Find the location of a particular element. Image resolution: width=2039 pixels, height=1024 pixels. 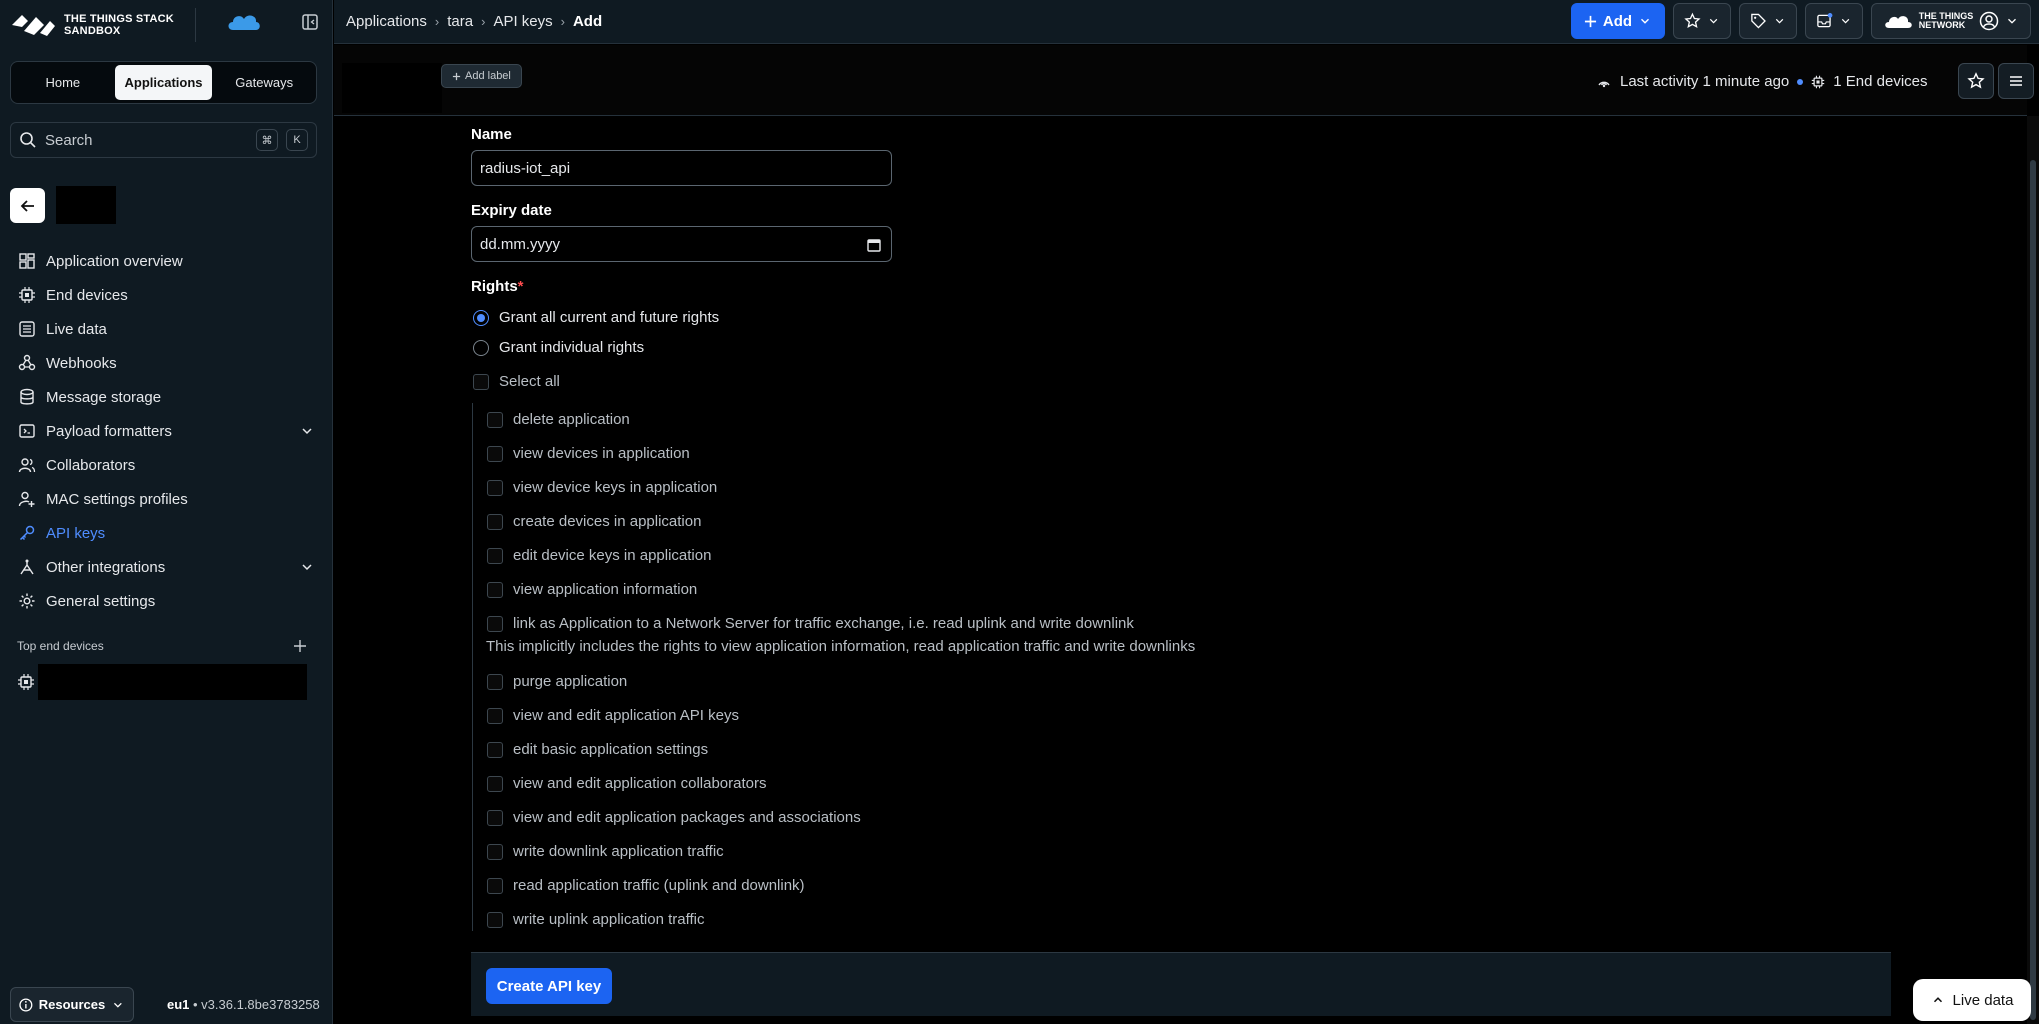

grant-individual-radio: Grant individual rights is located at coordinates (558, 347).